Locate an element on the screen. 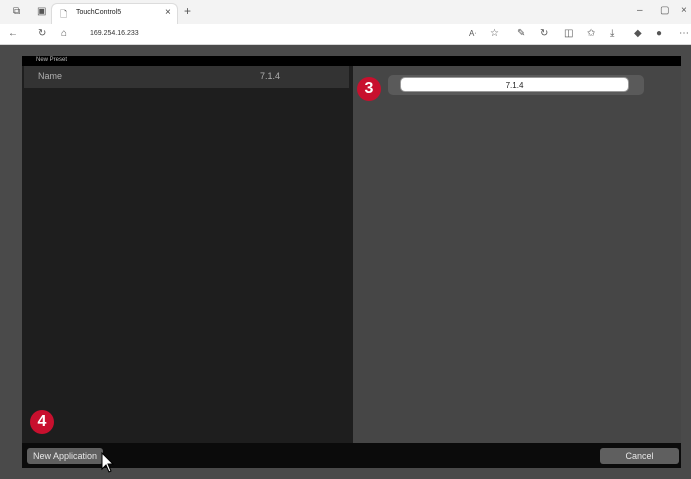 The width and height of the screenshot is (691, 479). new-application-button: New Application is located at coordinates (65, 456).